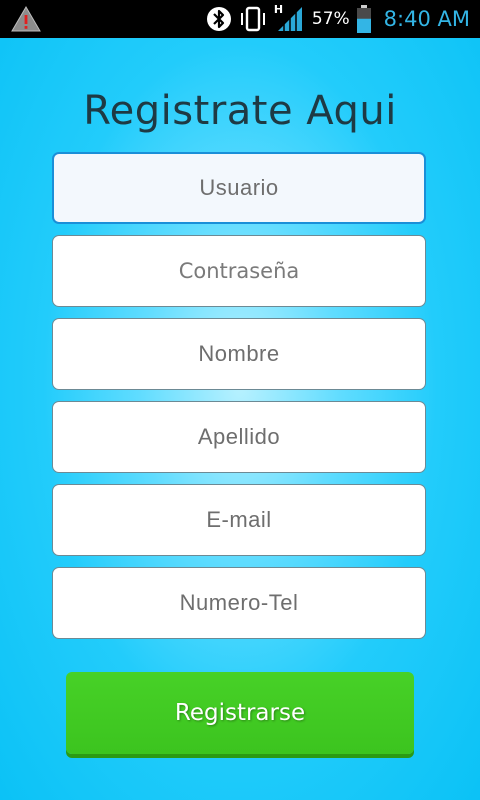 The width and height of the screenshot is (480, 800). I want to click on email-field, so click(239, 520).